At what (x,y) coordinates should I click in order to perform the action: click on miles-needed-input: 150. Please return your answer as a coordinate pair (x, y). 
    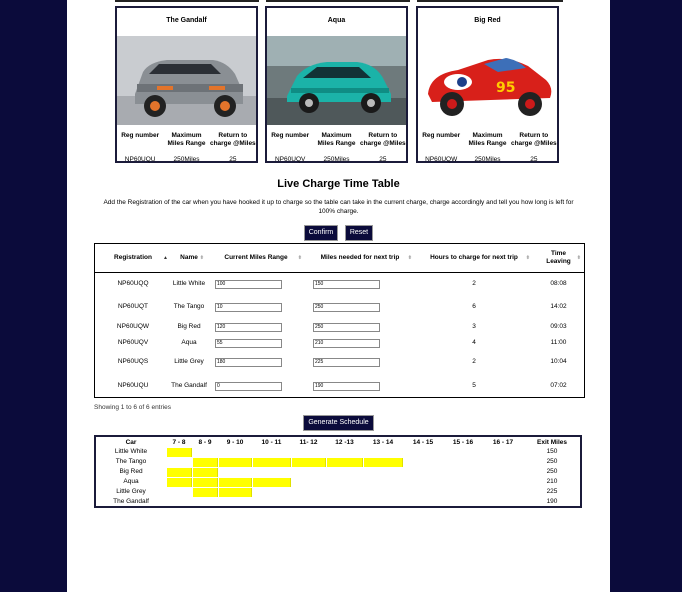
    Looking at the image, I should click on (346, 284).